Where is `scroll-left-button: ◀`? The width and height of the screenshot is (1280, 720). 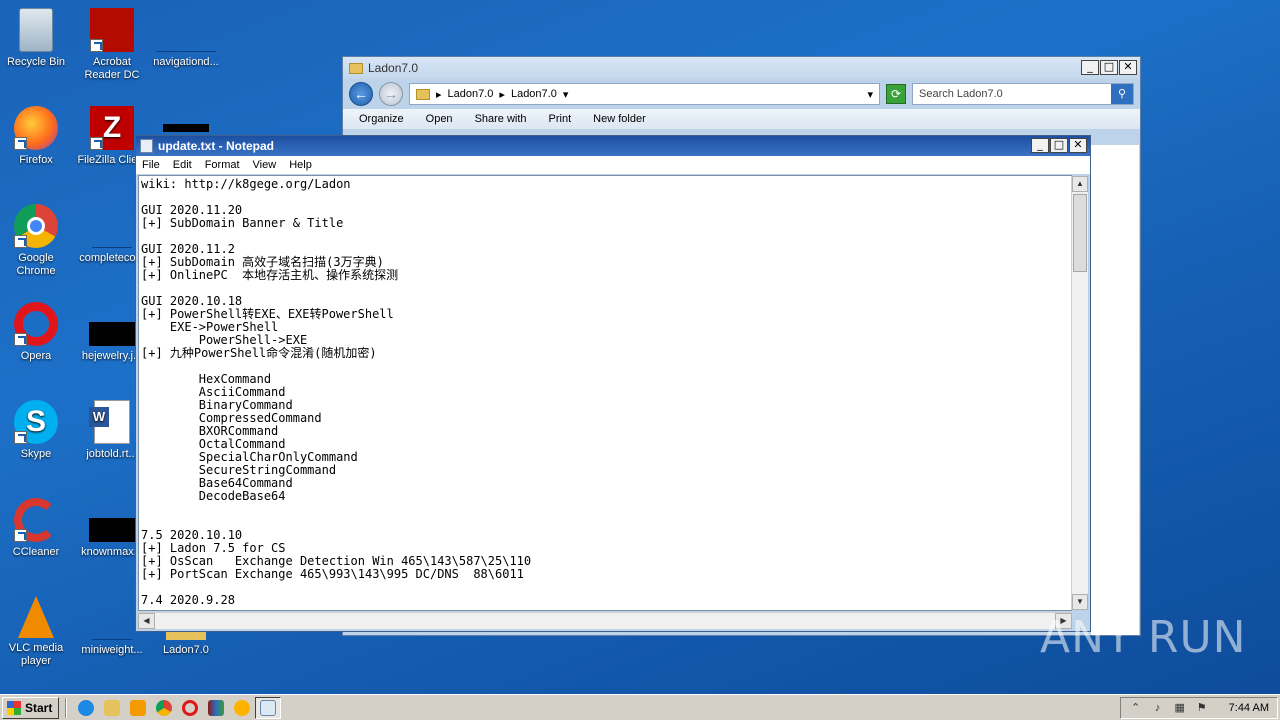
scroll-left-button: ◀ is located at coordinates (146, 621).